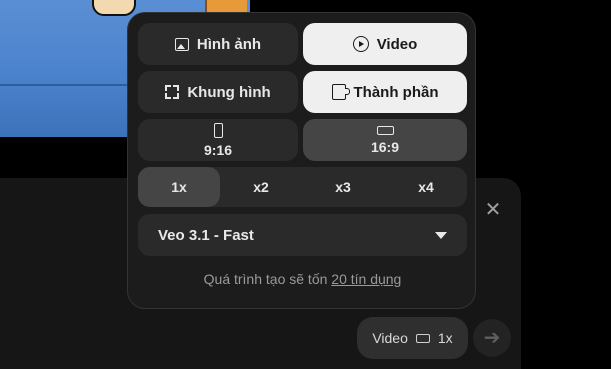 This screenshot has height=369, width=611. I want to click on chevron-down-icon, so click(441, 235).